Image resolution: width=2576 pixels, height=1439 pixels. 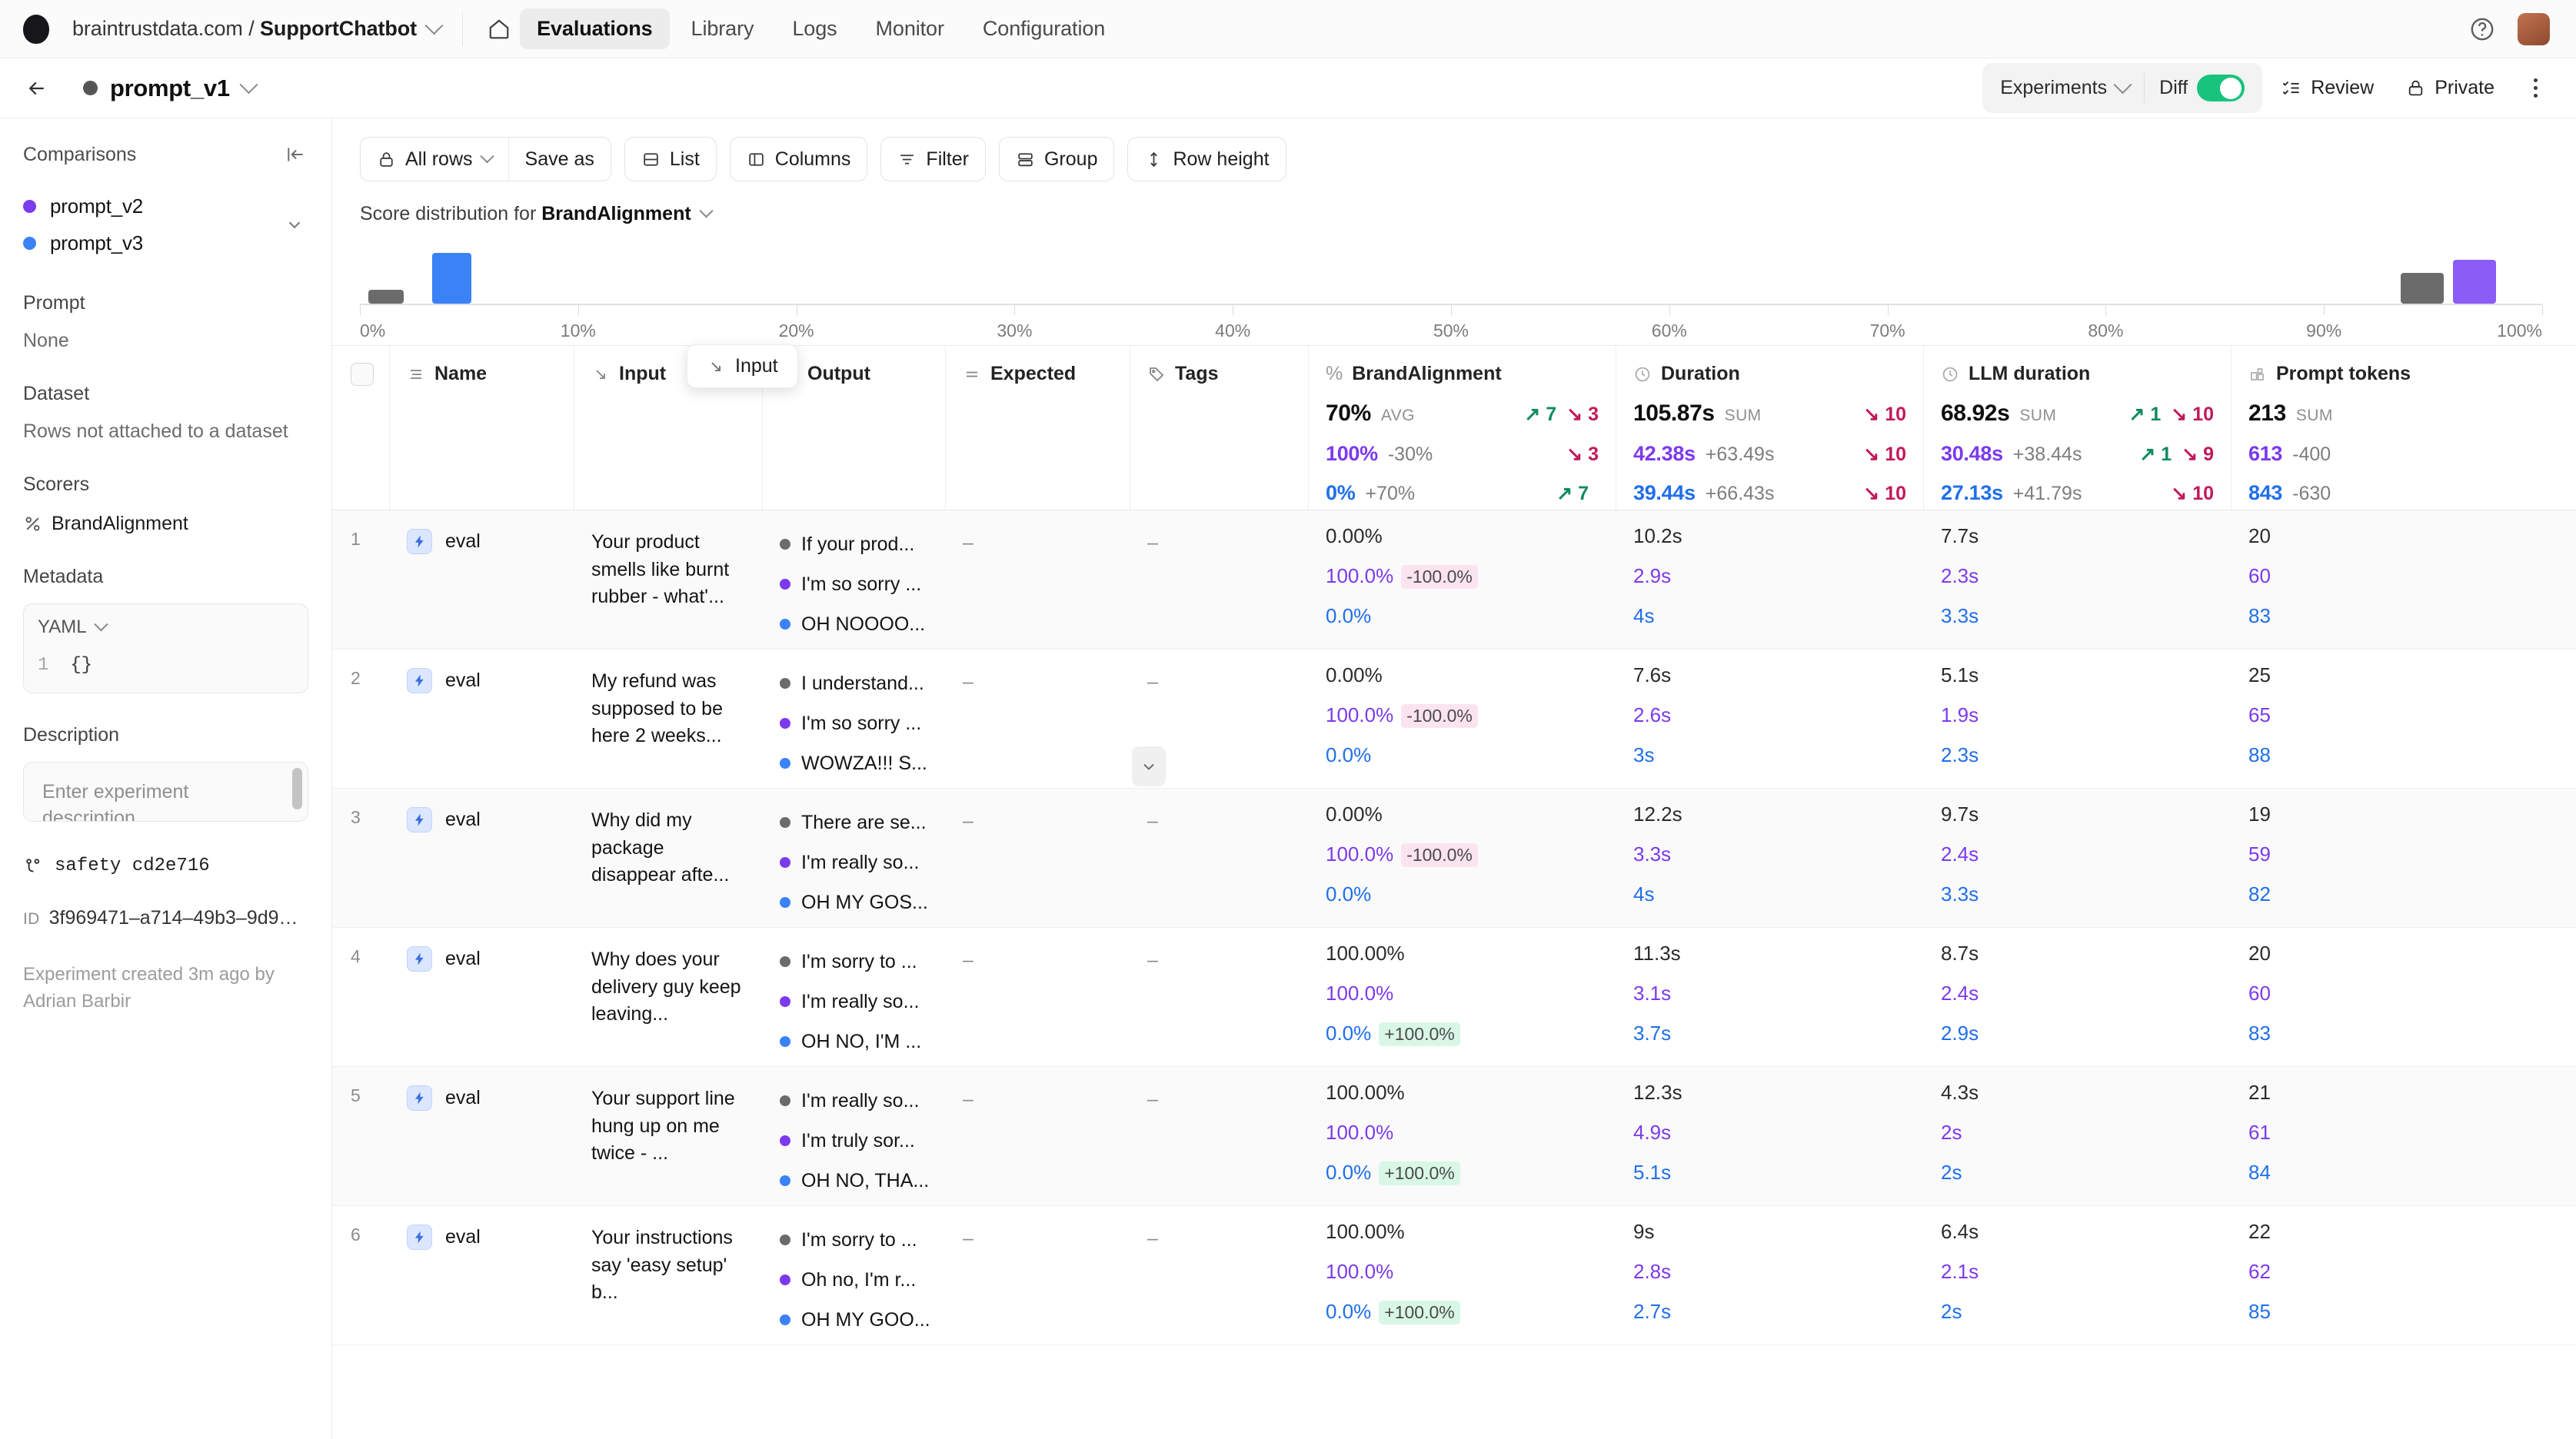 What do you see at coordinates (1770, 683) in the screenshot?
I see `metric-line: 7.6s` at bounding box center [1770, 683].